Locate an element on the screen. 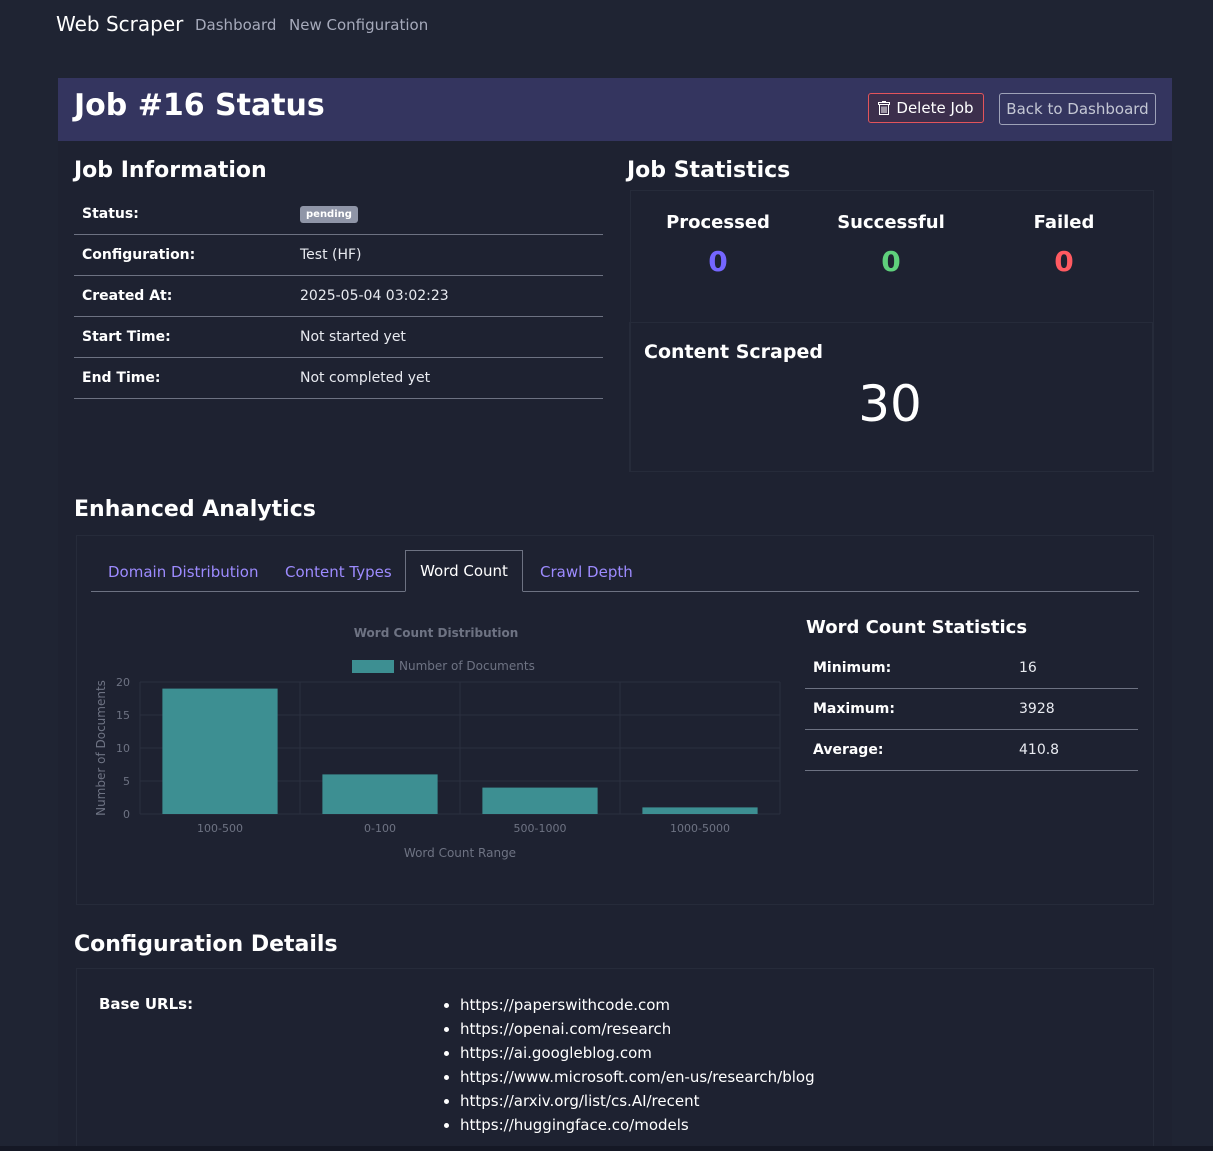  table-row: Start Time: Not started yet is located at coordinates (338, 337).